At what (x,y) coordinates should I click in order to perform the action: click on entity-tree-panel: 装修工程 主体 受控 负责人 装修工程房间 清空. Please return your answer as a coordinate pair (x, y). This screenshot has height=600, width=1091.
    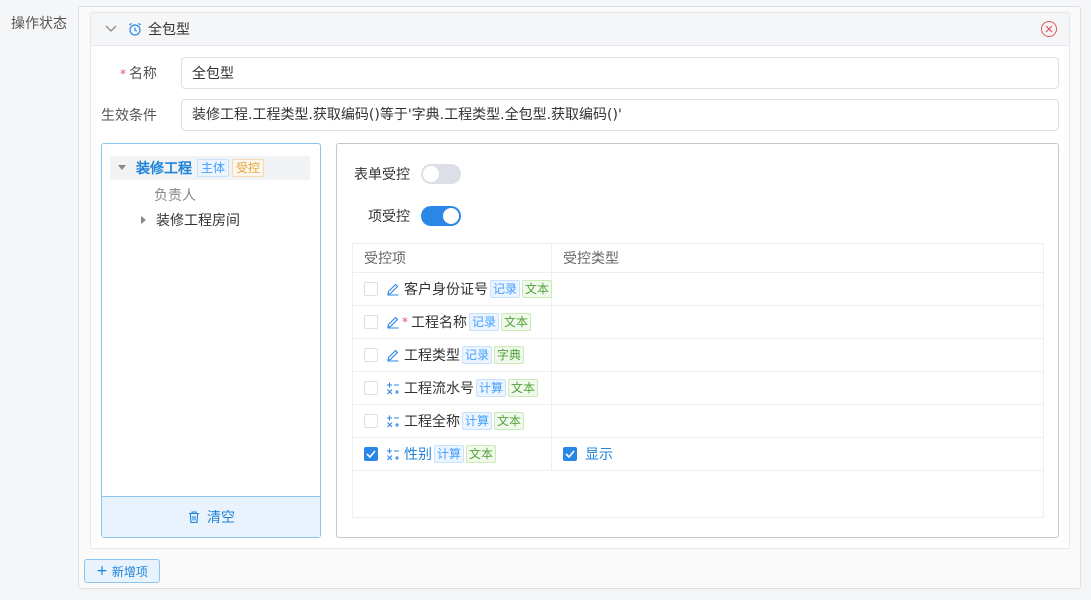
    Looking at the image, I should click on (211, 340).